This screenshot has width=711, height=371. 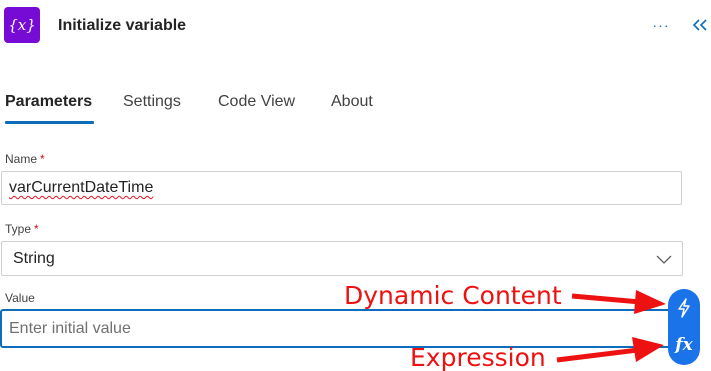 I want to click on annotation-expression: Expression, so click(x=478, y=357).